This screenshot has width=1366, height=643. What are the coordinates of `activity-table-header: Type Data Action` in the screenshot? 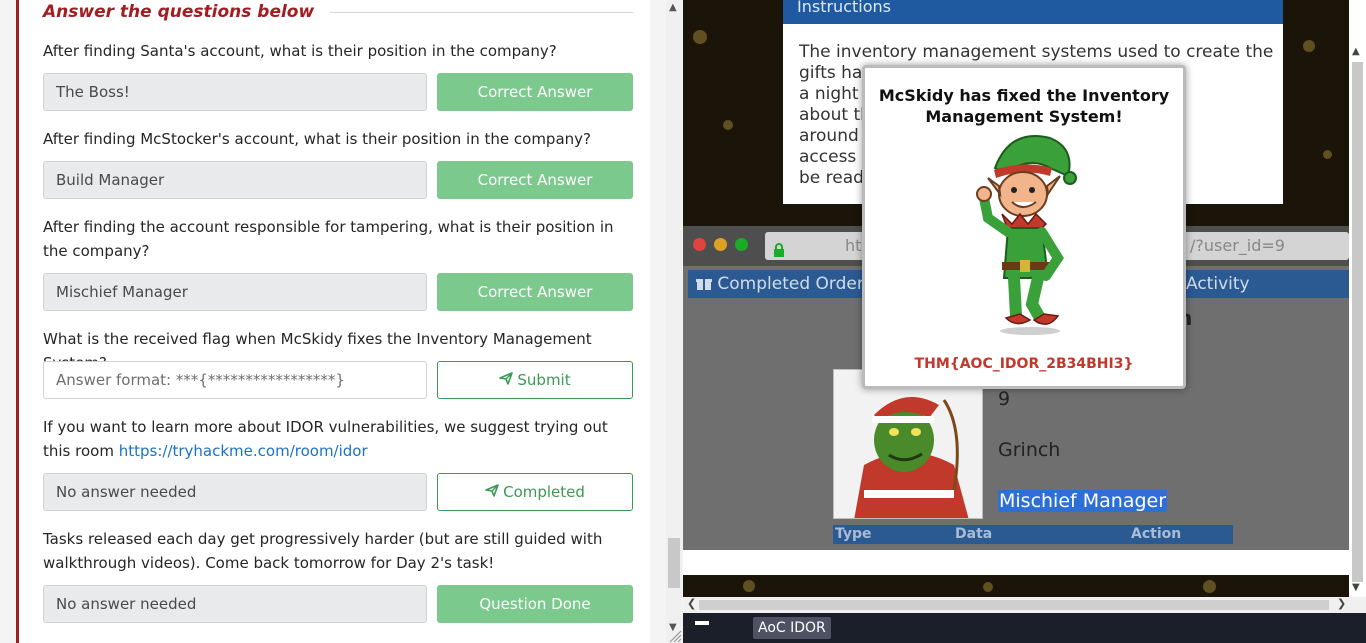 It's located at (1033, 534).